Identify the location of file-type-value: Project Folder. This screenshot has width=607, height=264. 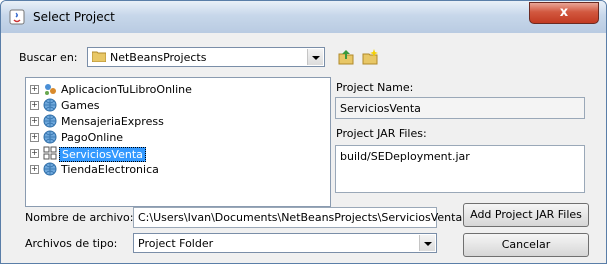
(176, 243).